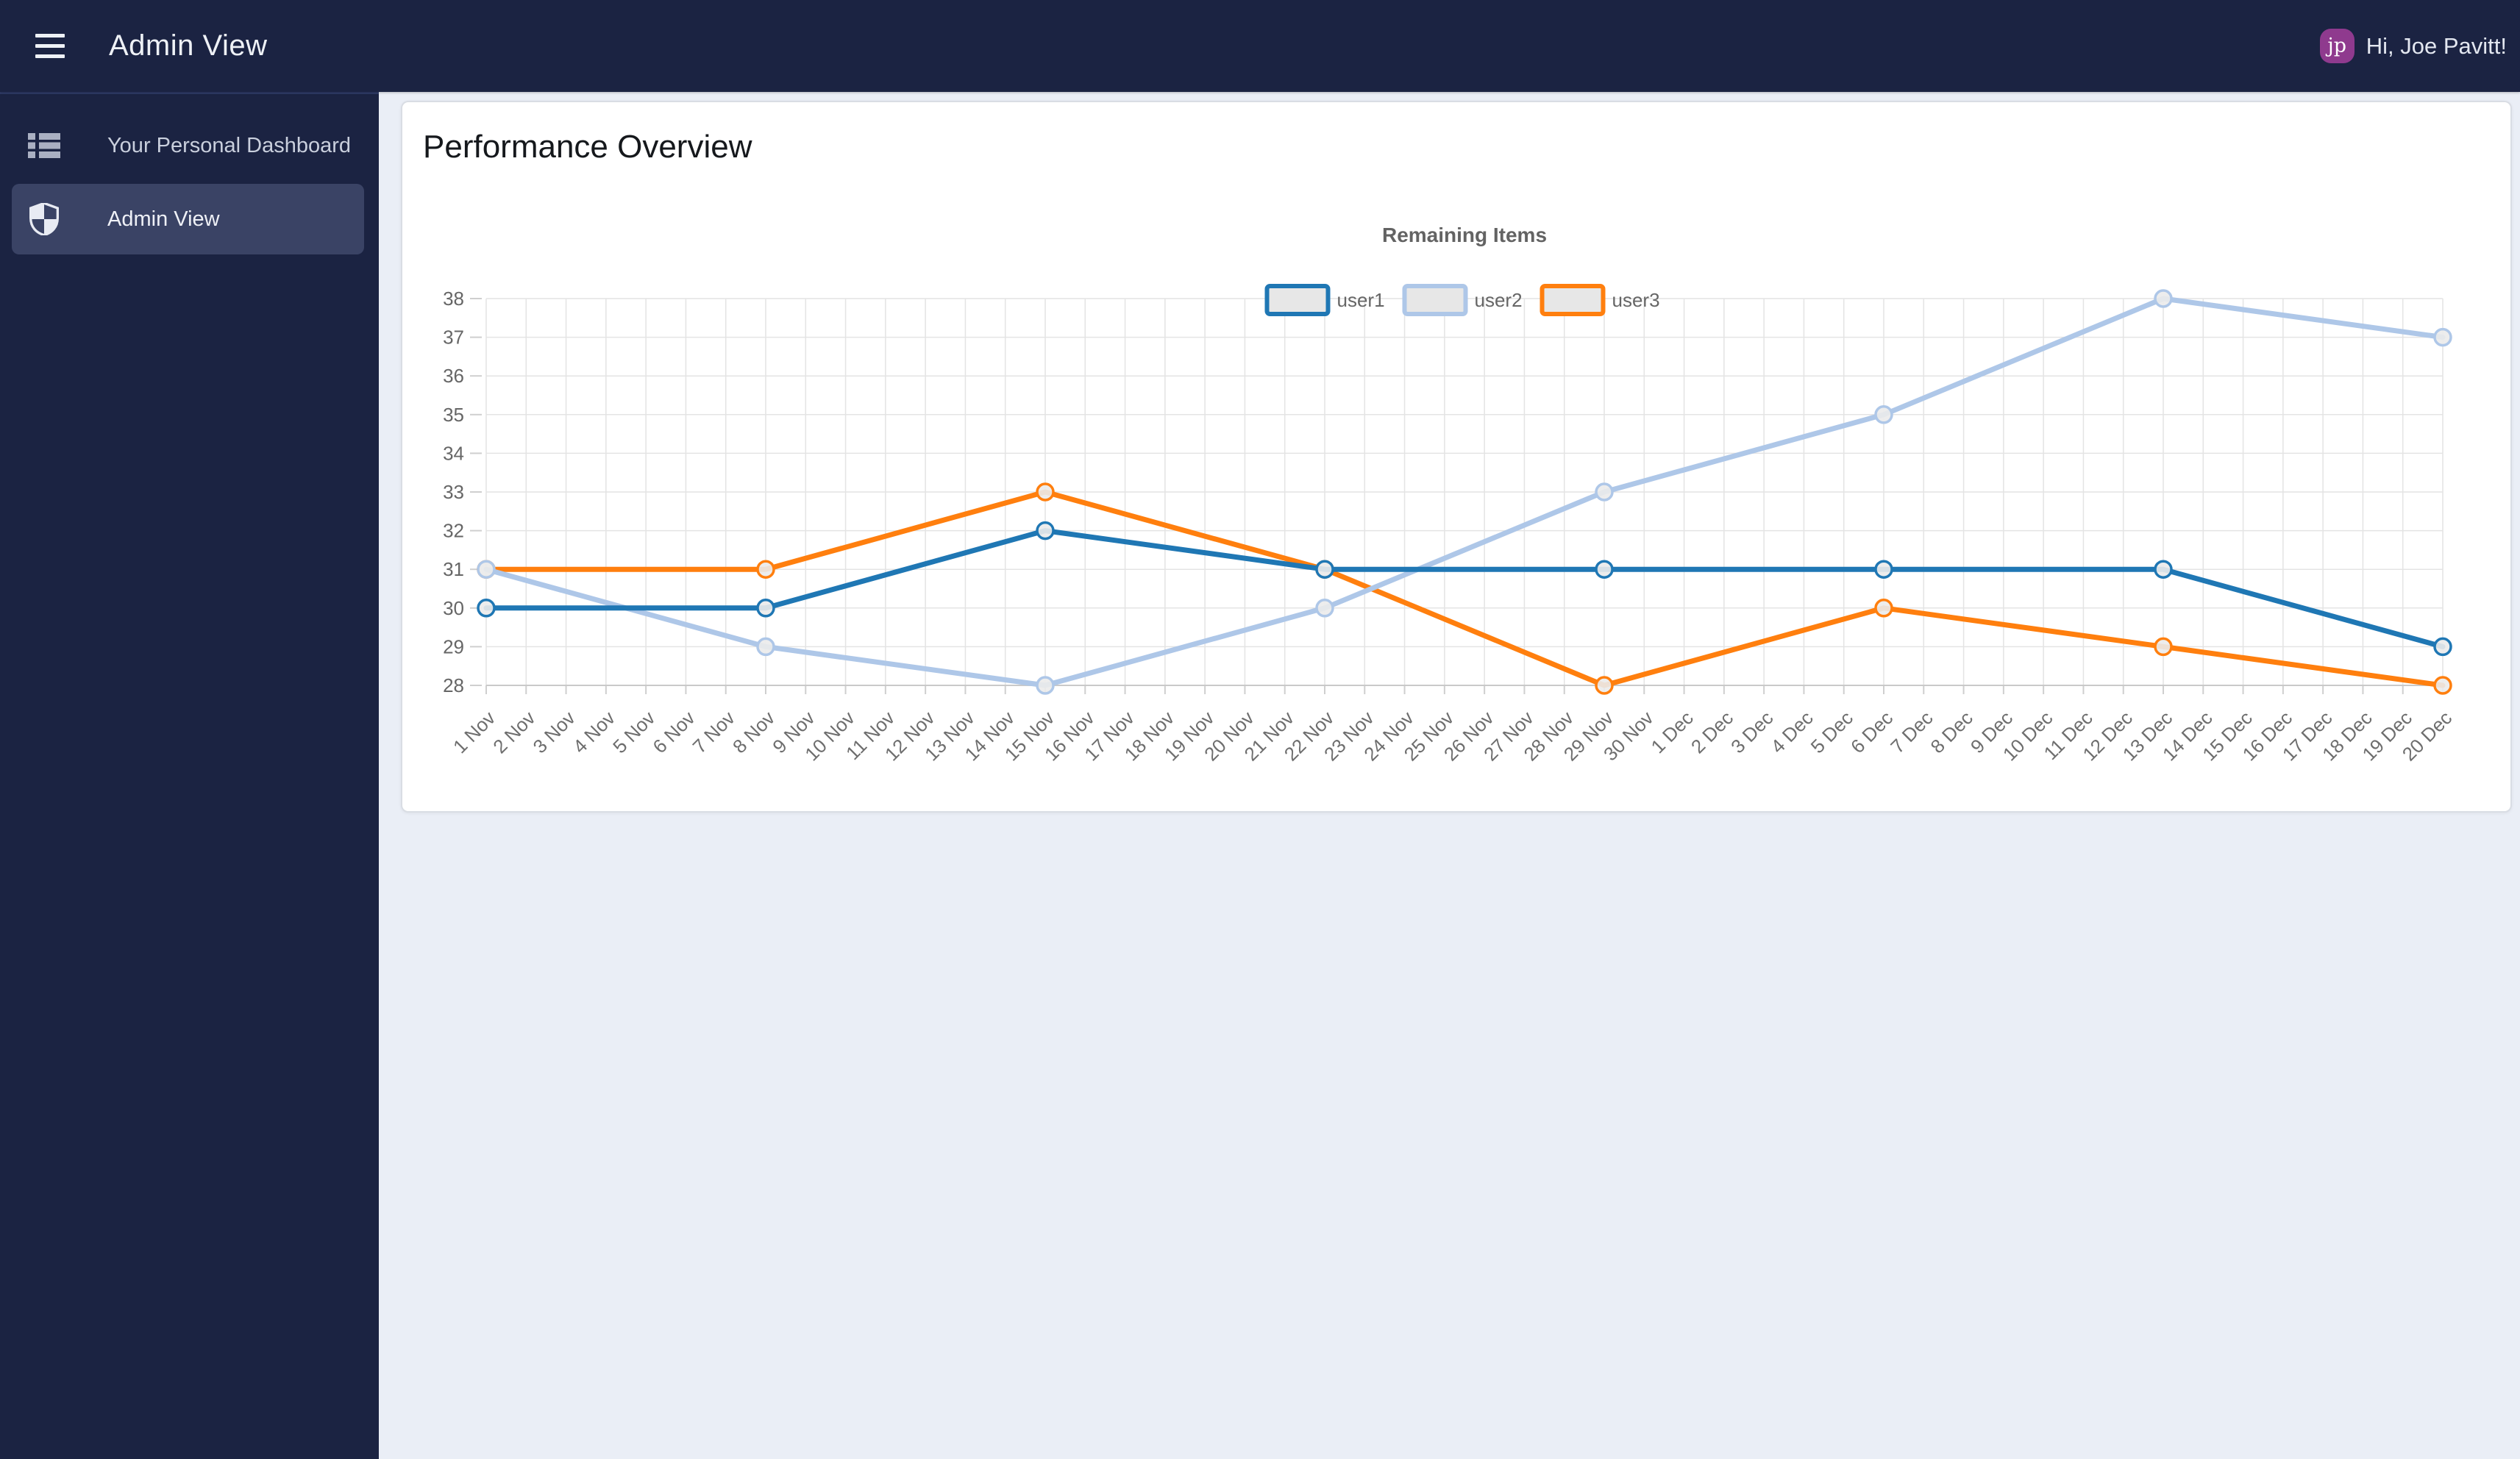 Image resolution: width=2520 pixels, height=1459 pixels. I want to click on svg-text: 30, so click(454, 608).